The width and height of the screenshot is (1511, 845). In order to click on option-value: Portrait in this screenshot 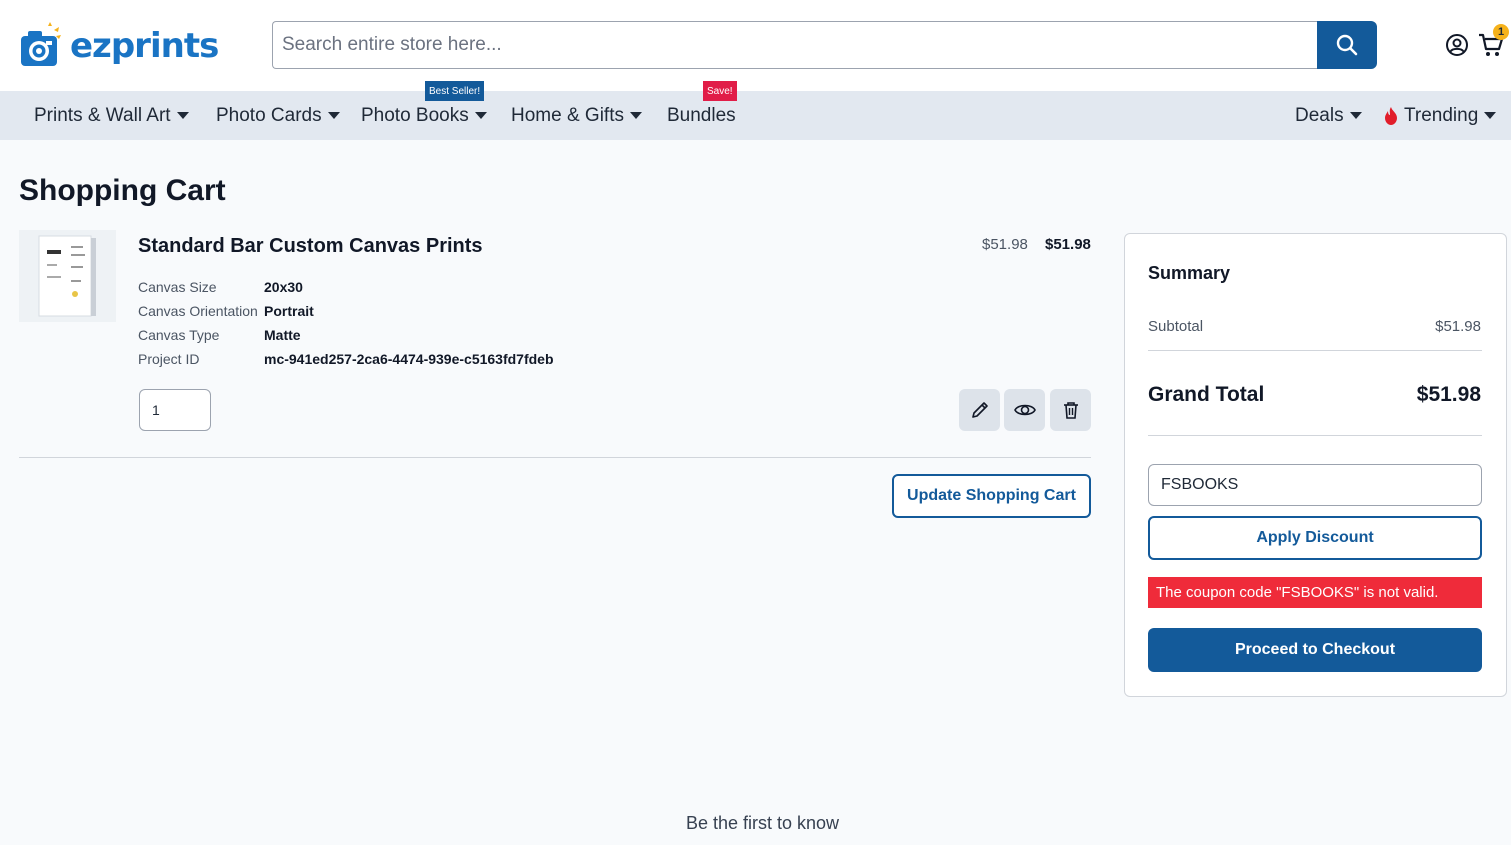, I will do `click(289, 311)`.